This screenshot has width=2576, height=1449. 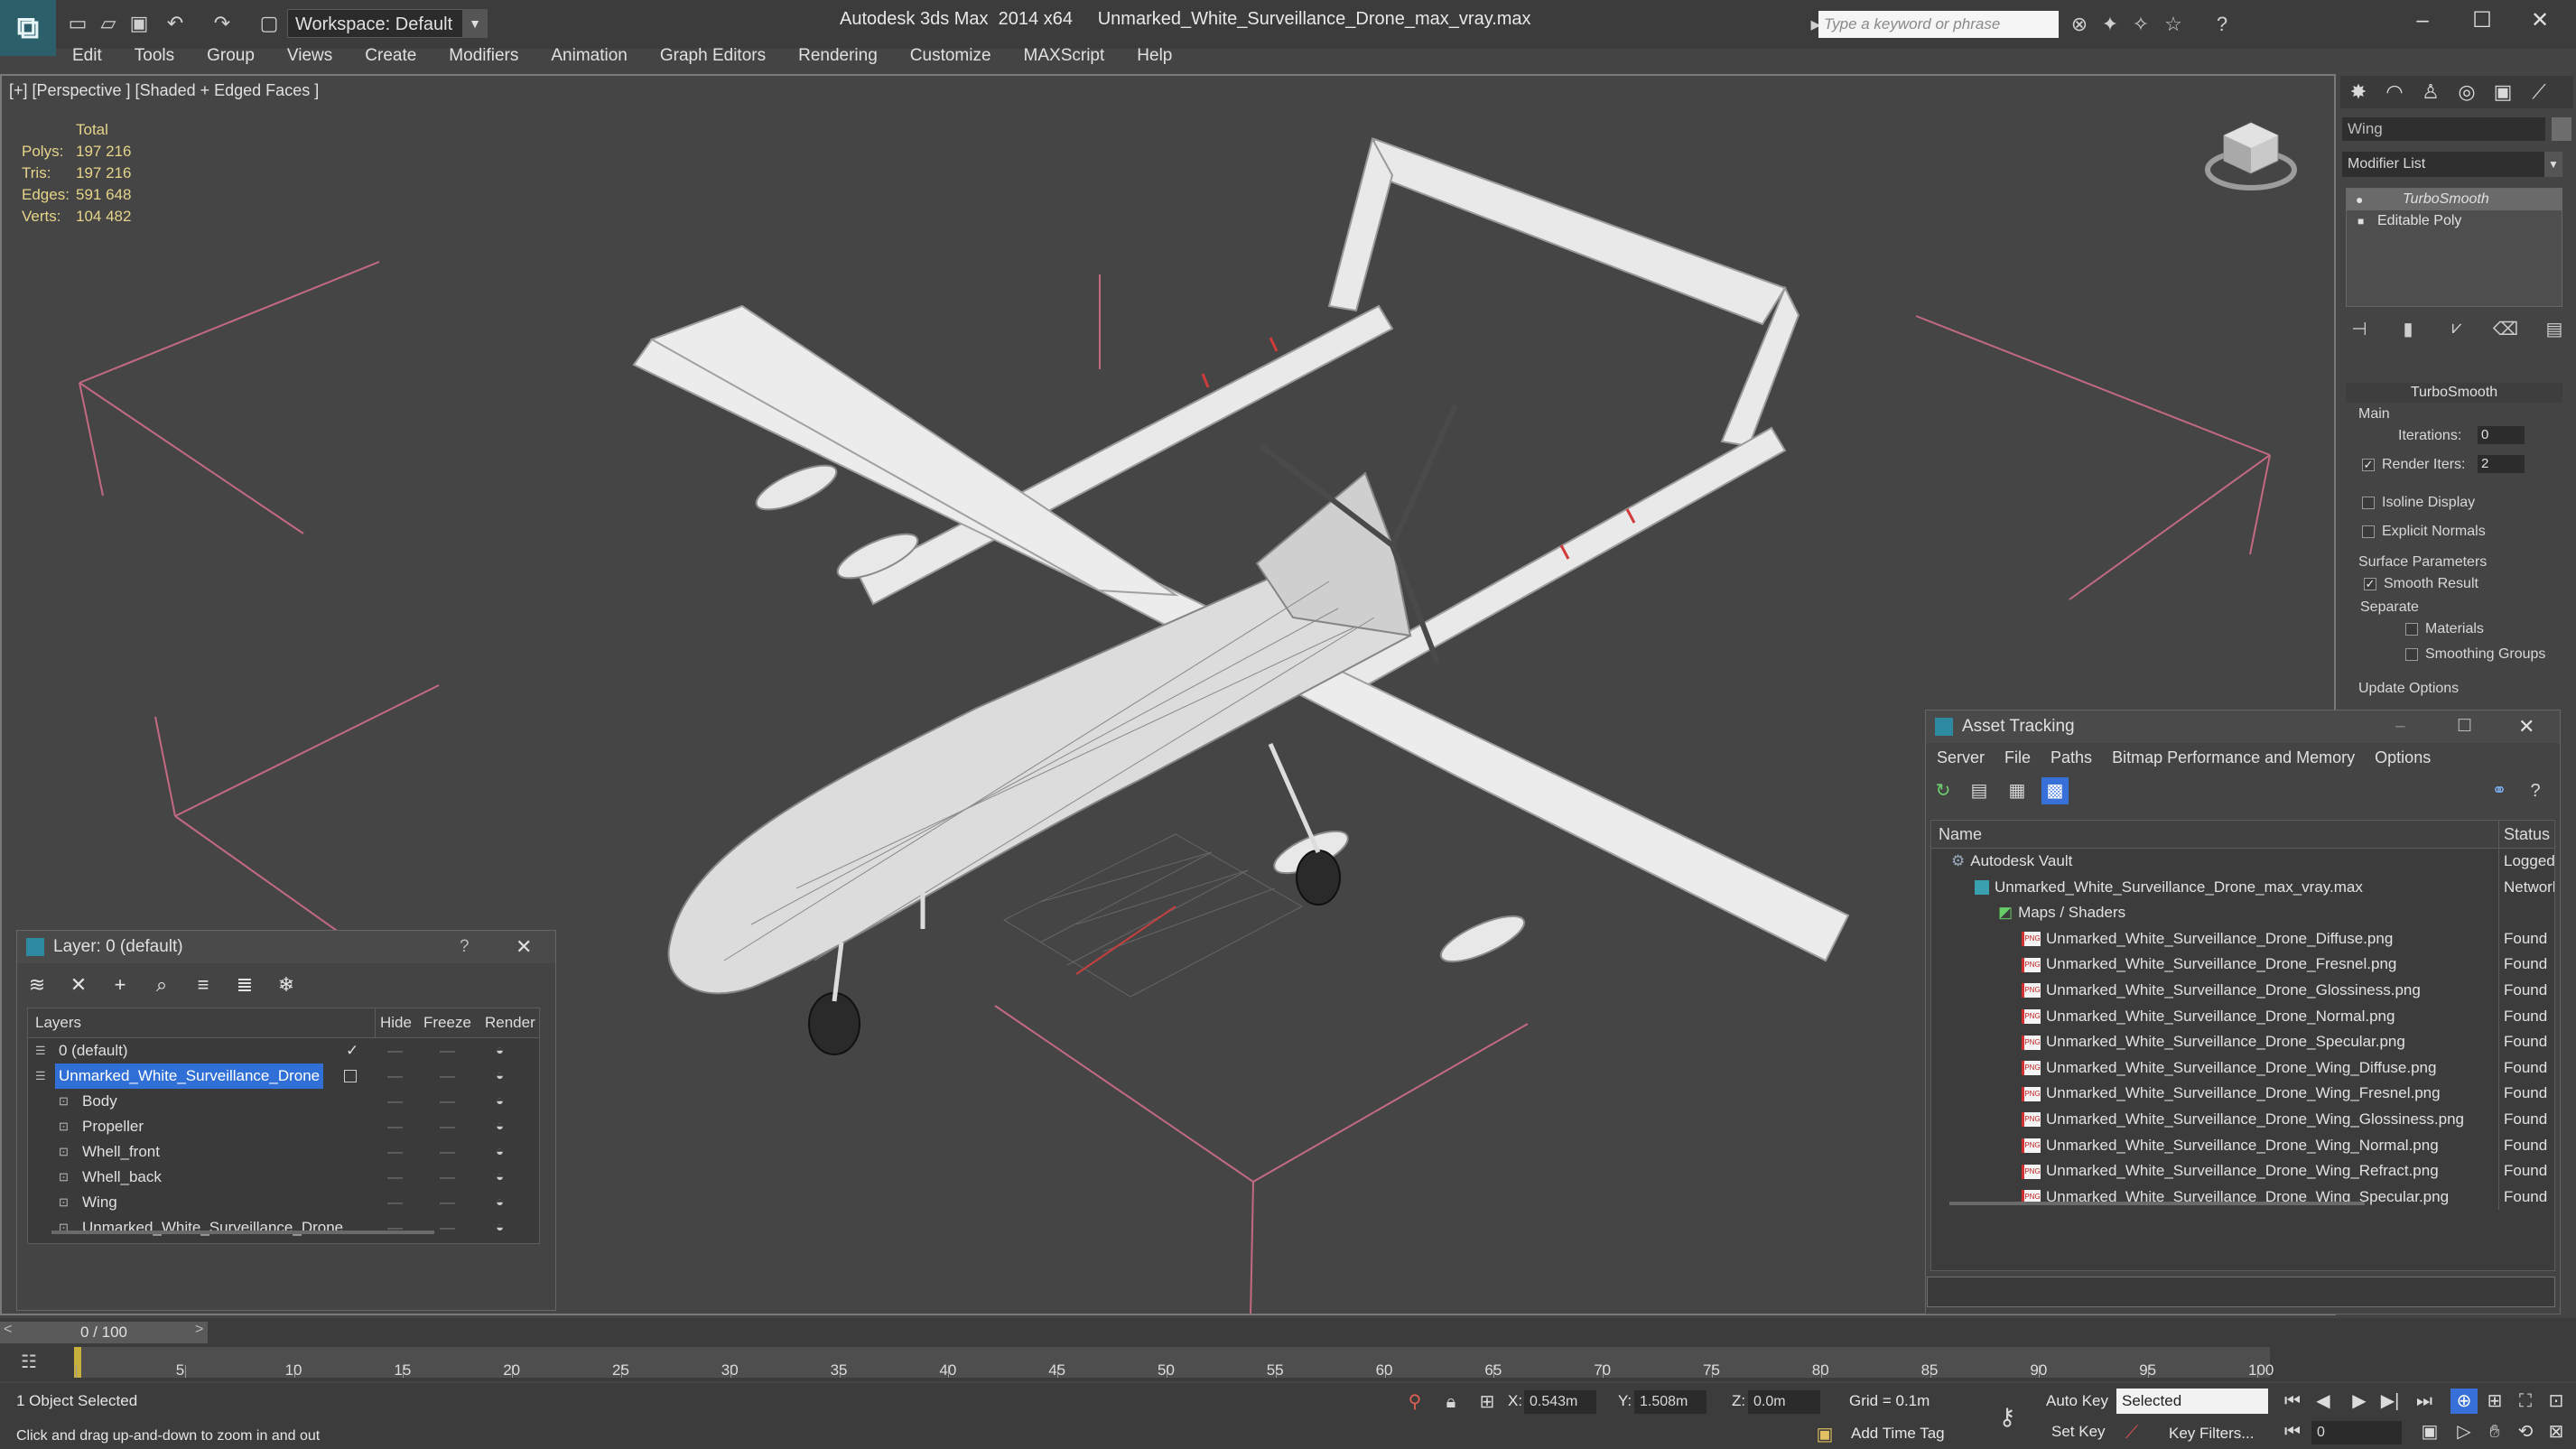 I want to click on menu-item-group: Group, so click(x=231, y=56).